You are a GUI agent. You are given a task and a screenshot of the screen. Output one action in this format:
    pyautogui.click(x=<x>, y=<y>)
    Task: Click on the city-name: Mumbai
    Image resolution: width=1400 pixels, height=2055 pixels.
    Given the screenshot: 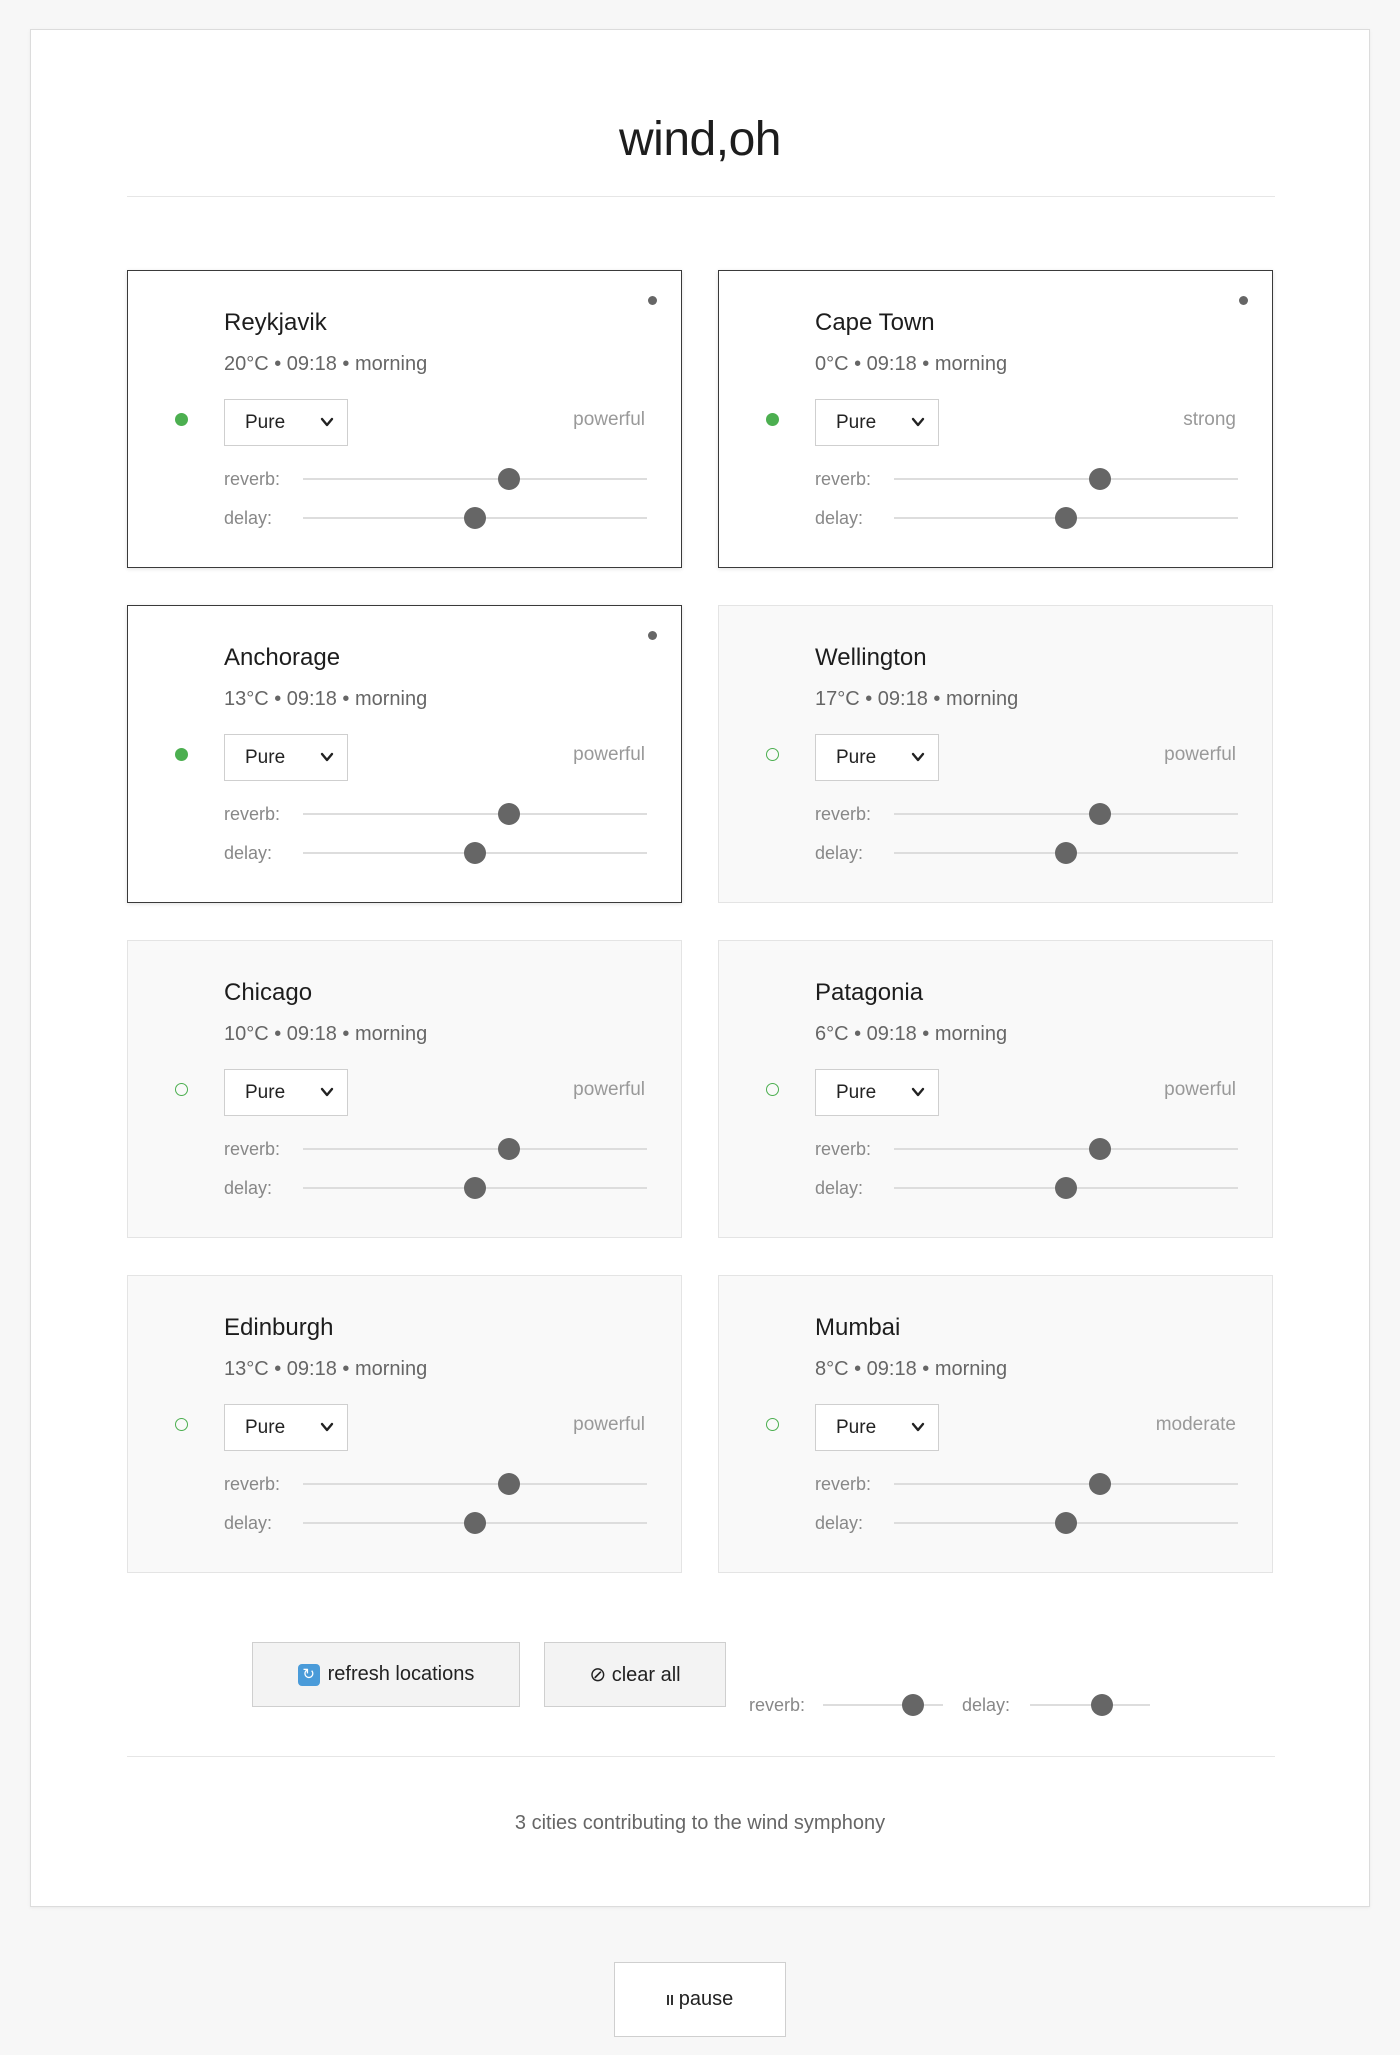 What is the action you would take?
    pyautogui.click(x=858, y=1327)
    